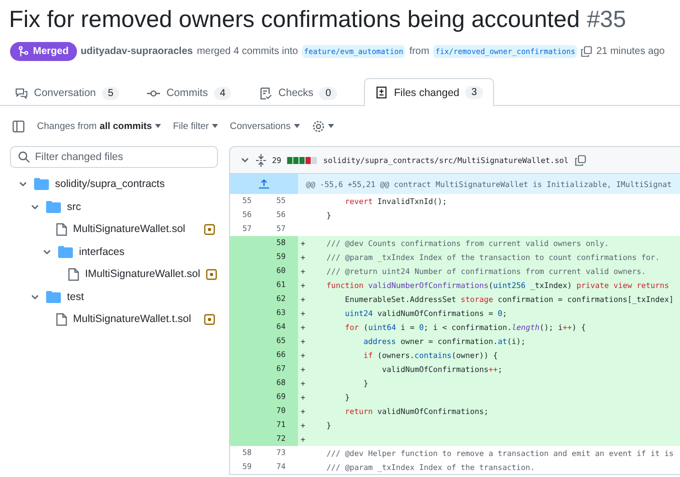 This screenshot has height=477, width=680. I want to click on chevron-icon, so click(245, 160).